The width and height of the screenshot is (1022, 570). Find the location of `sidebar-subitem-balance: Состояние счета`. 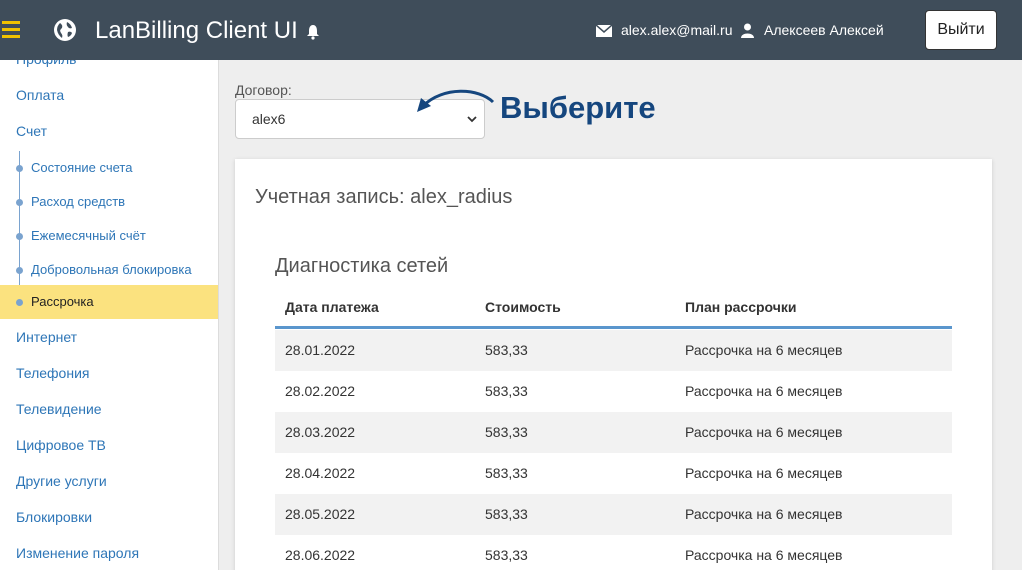

sidebar-subitem-balance: Состояние счета is located at coordinates (109, 168).